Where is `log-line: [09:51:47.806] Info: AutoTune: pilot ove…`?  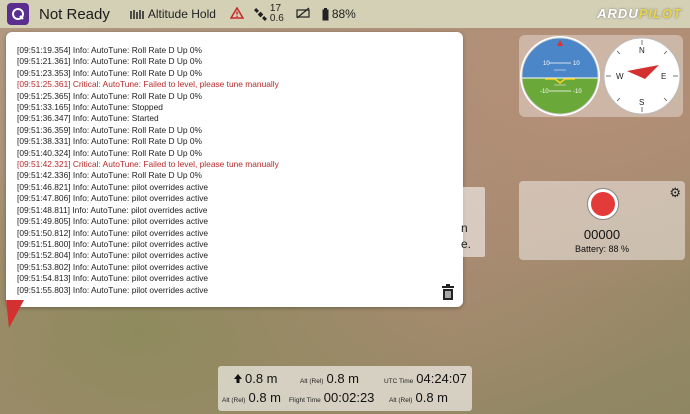 log-line: [09:51:47.806] Info: AutoTune: pilot ove… is located at coordinates (113, 198).